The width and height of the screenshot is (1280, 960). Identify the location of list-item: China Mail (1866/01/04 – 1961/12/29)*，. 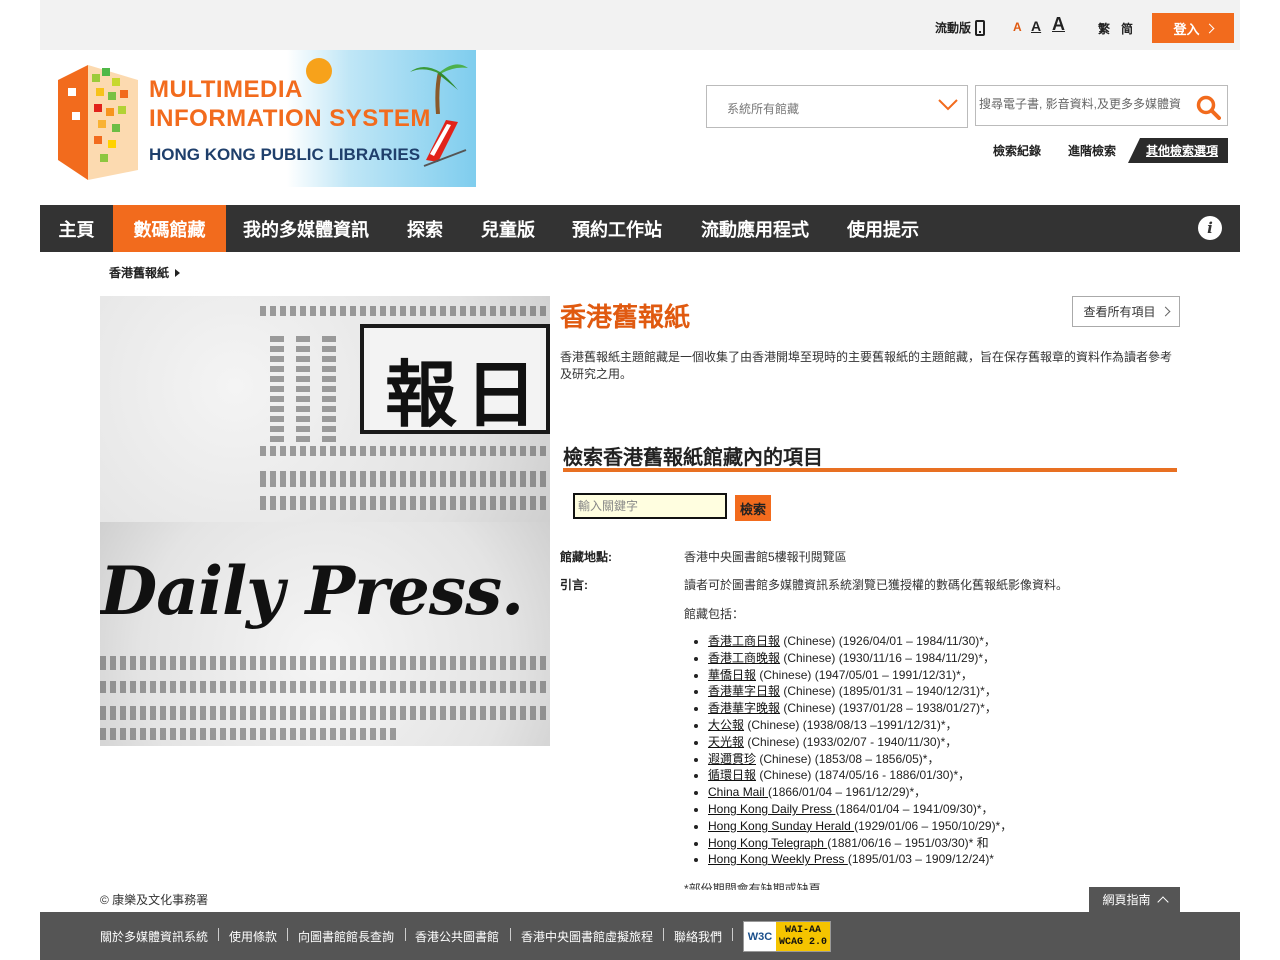
(860, 792).